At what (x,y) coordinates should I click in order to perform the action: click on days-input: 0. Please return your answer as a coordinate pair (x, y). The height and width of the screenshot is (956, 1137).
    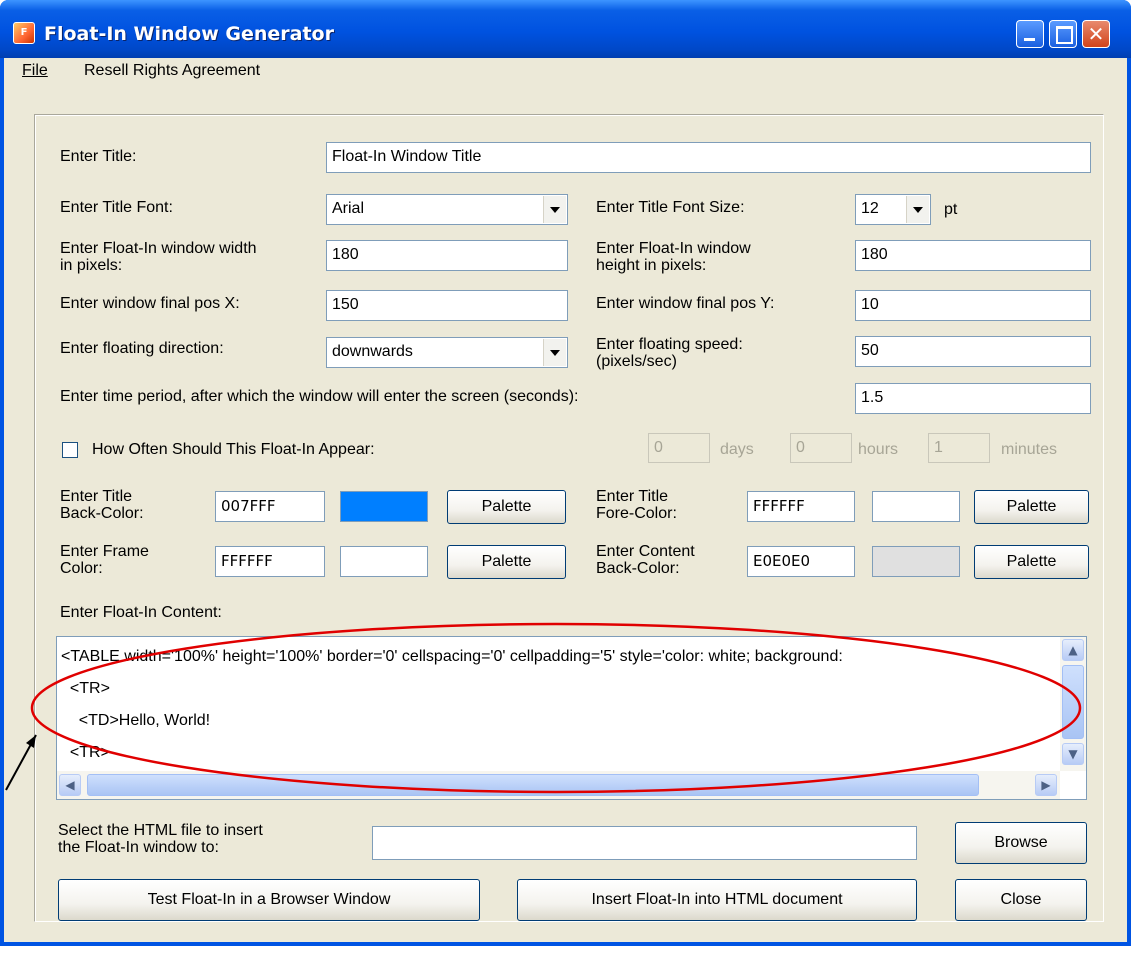
    Looking at the image, I should click on (679, 448).